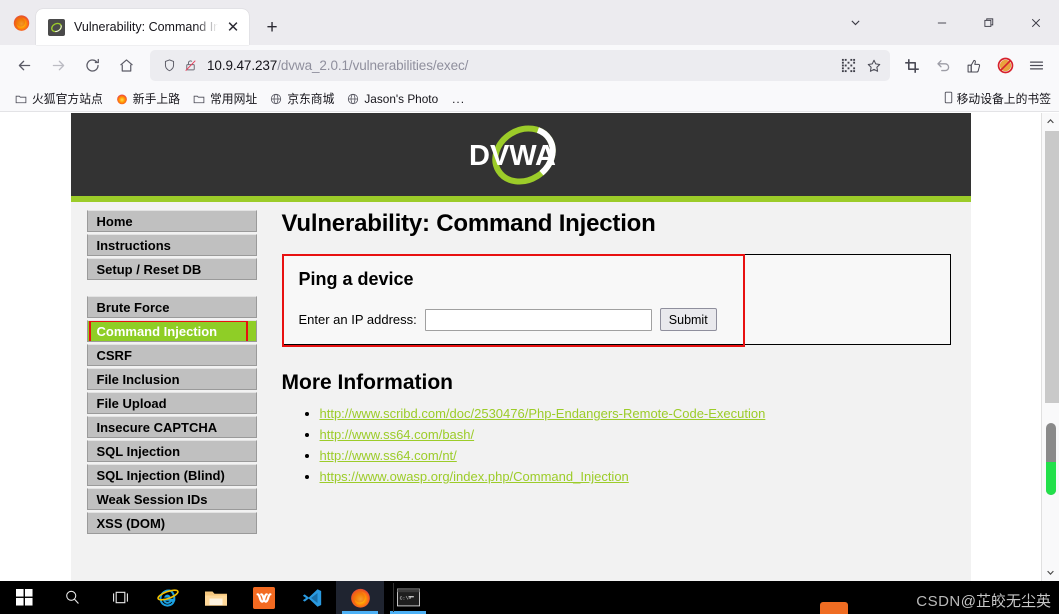  I want to click on window-close-button, so click(1035, 22).